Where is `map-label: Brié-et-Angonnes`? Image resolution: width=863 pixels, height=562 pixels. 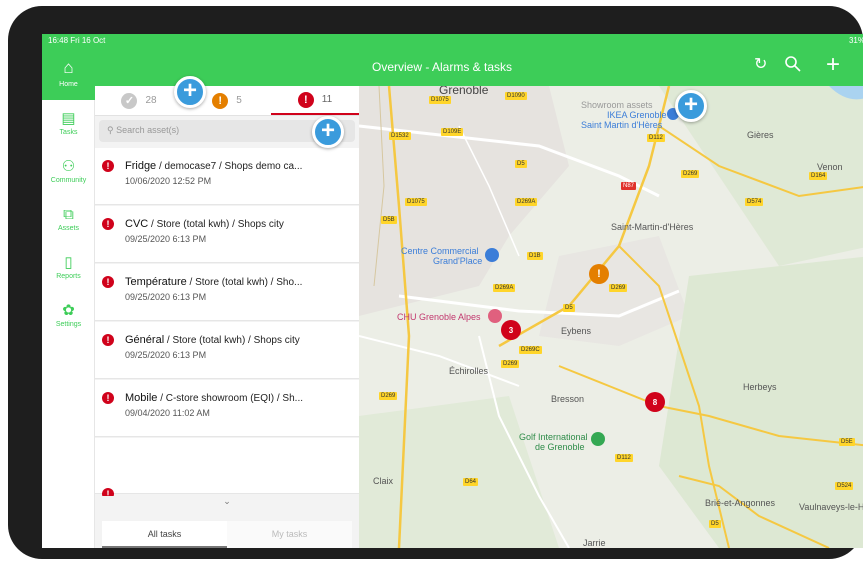
map-label: Brié-et-Angonnes is located at coordinates (740, 503).